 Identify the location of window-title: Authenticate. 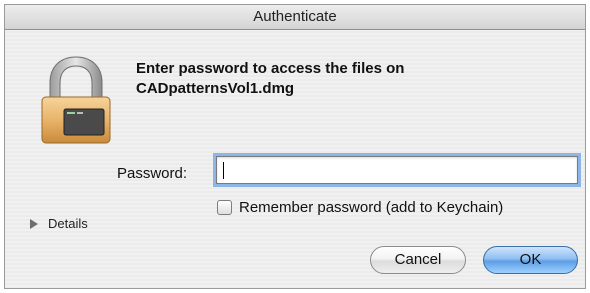
(295, 16).